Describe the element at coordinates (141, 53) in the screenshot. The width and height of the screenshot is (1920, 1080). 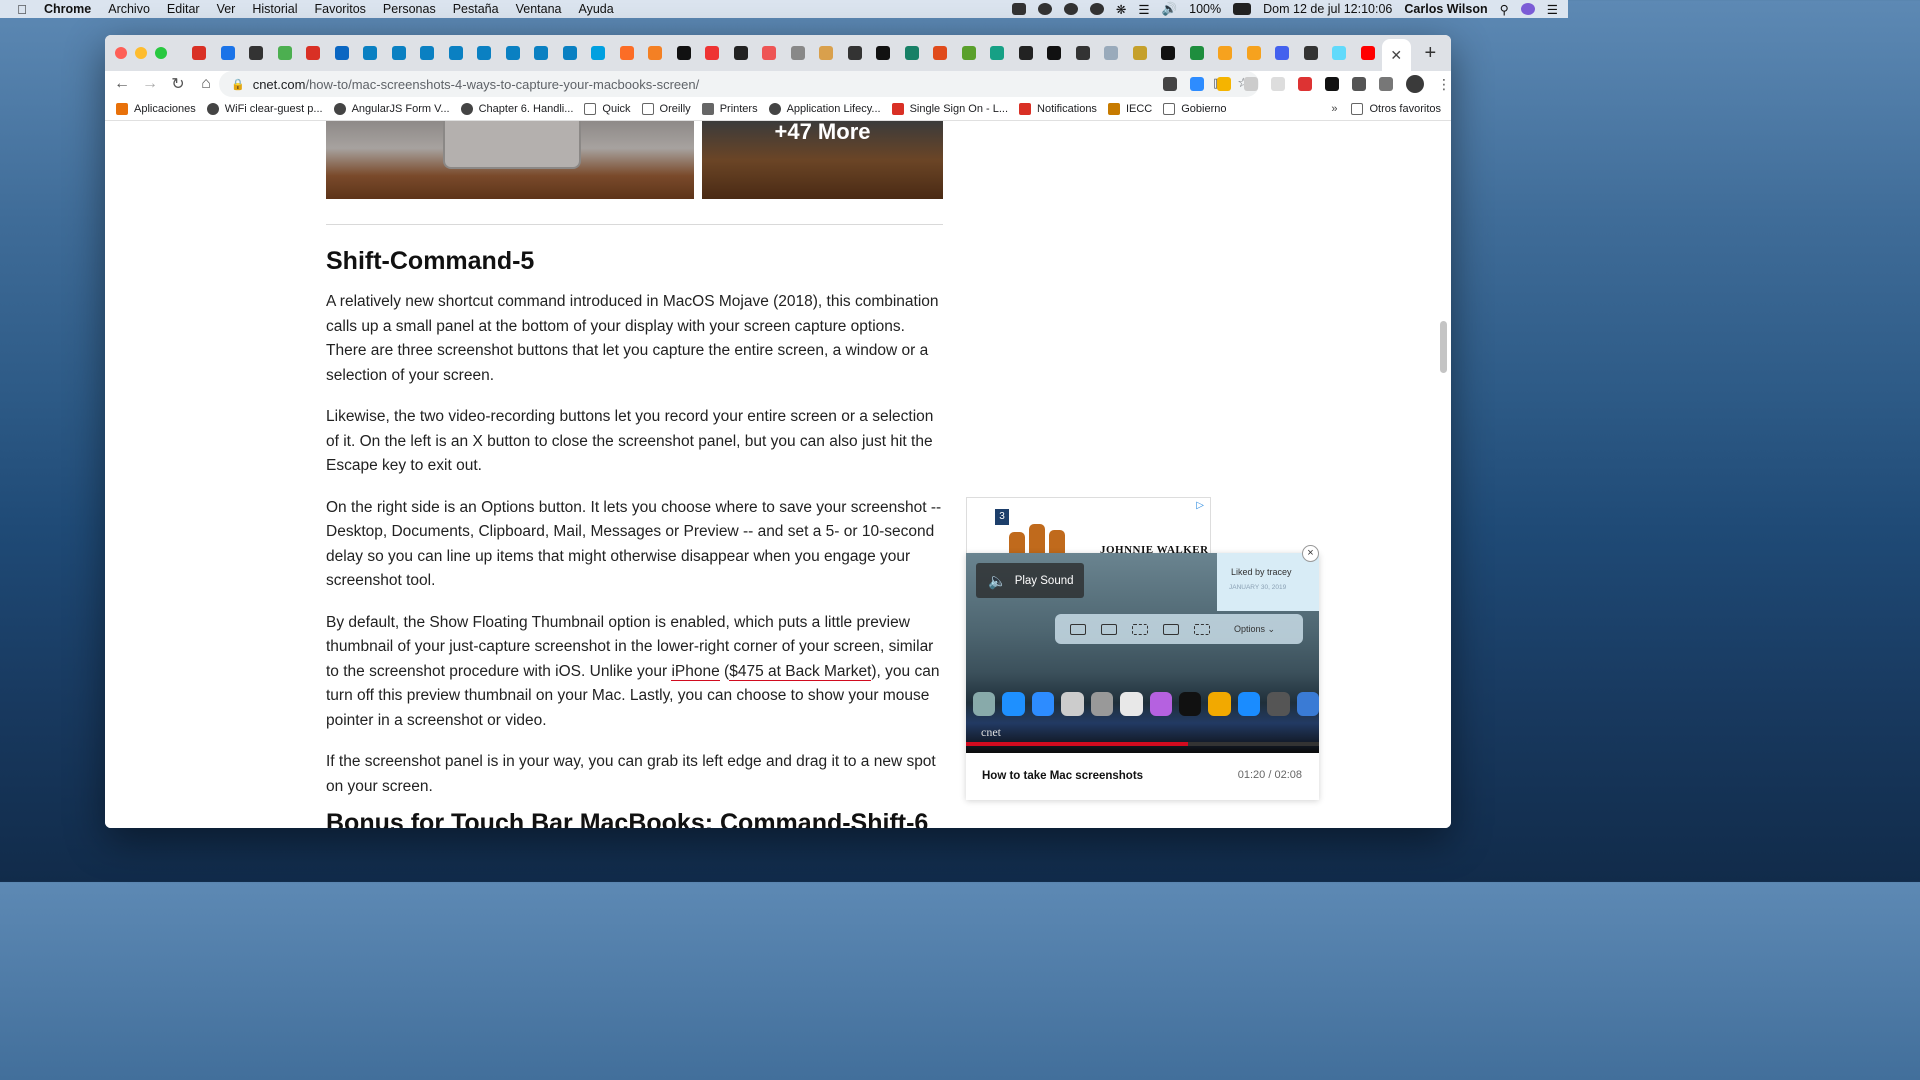
I see `minimize-window-button` at that location.